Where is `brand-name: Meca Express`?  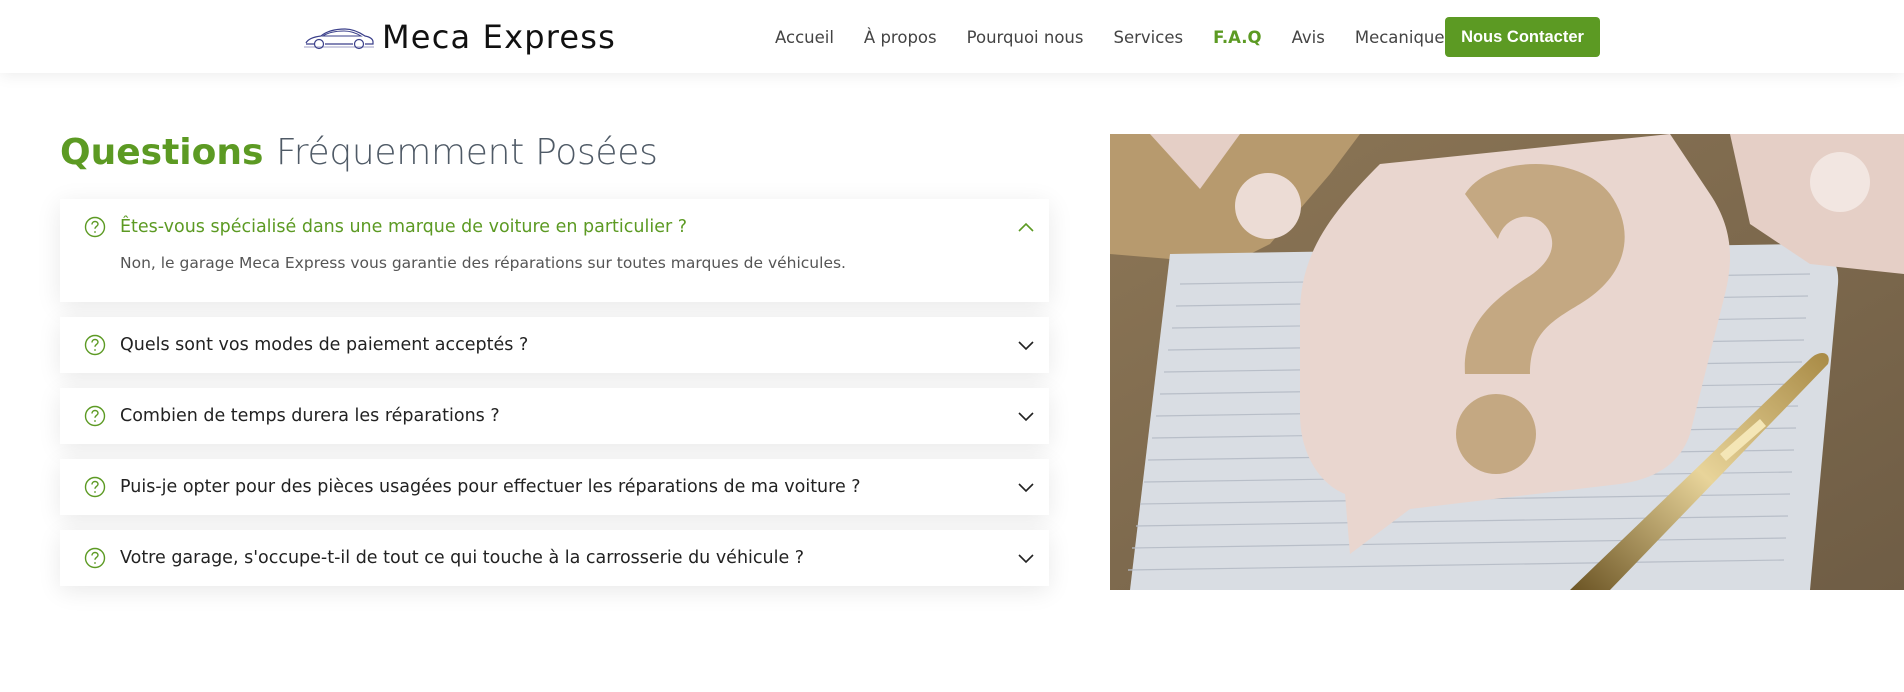 brand-name: Meca Express is located at coordinates (499, 37).